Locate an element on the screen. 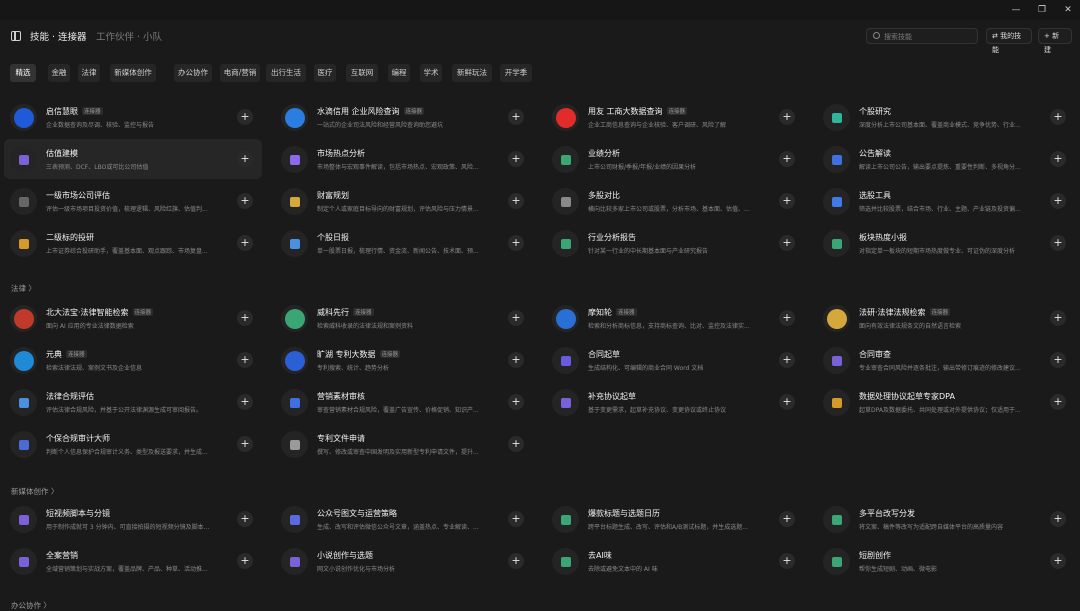 The height and width of the screenshot is (611, 1080). skill-card: 威科先行 连接器 检索威科收录的法律法规和案例资料 + is located at coordinates (404, 318).